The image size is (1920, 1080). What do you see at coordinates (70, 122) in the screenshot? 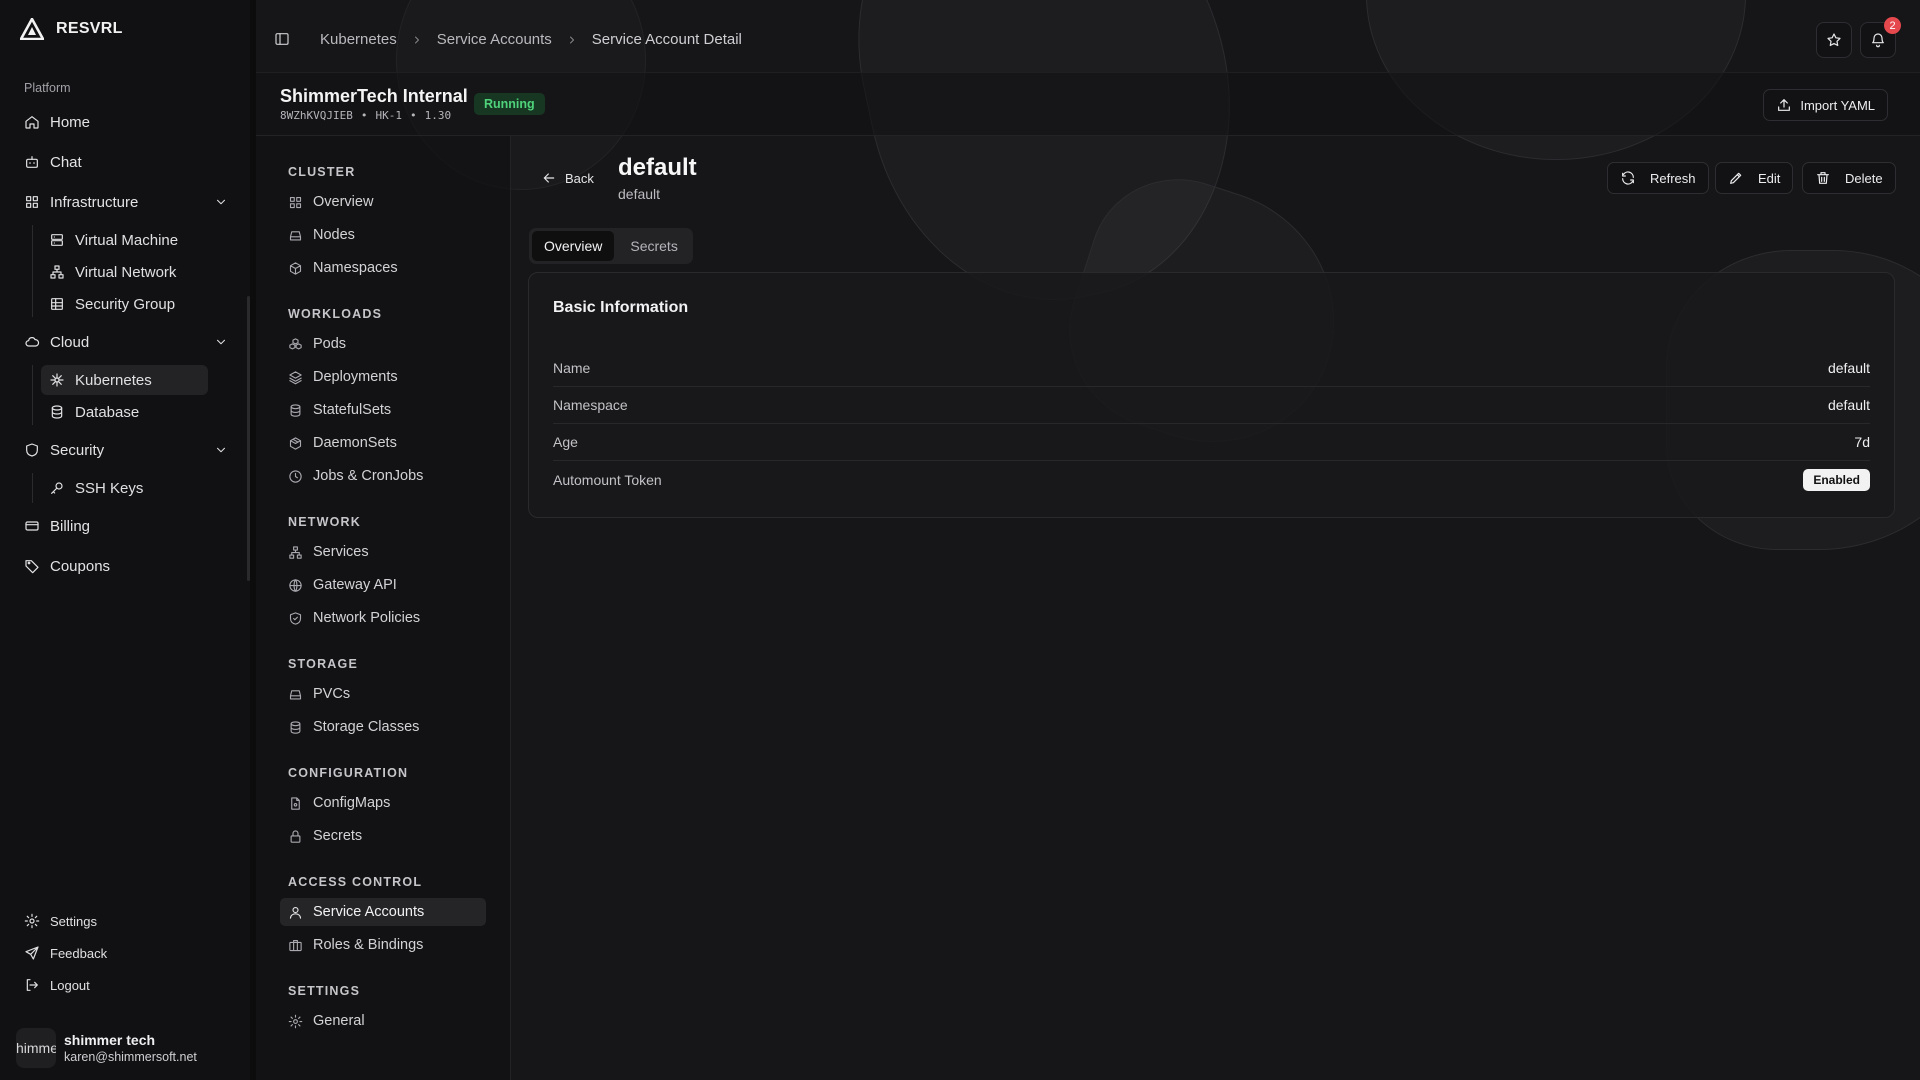
I see `sidebar-item-label: Home` at bounding box center [70, 122].